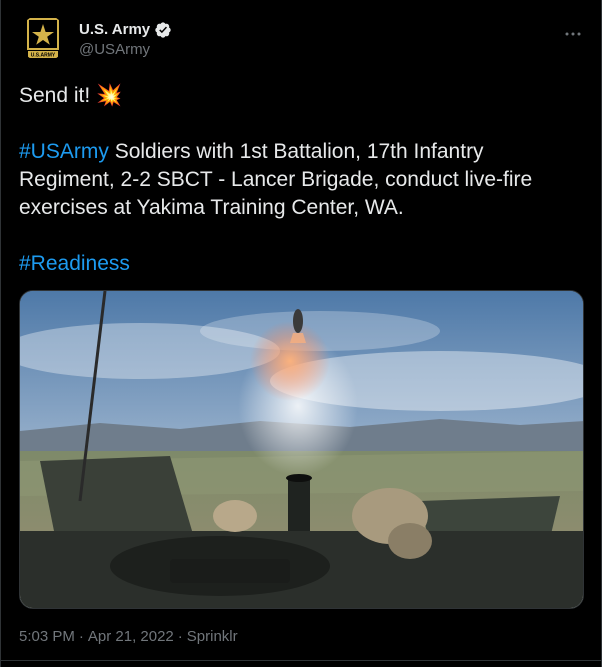 The width and height of the screenshot is (602, 667). Describe the element at coordinates (131, 637) in the screenshot. I see `tweet-date: Apr 21, 2022` at that location.